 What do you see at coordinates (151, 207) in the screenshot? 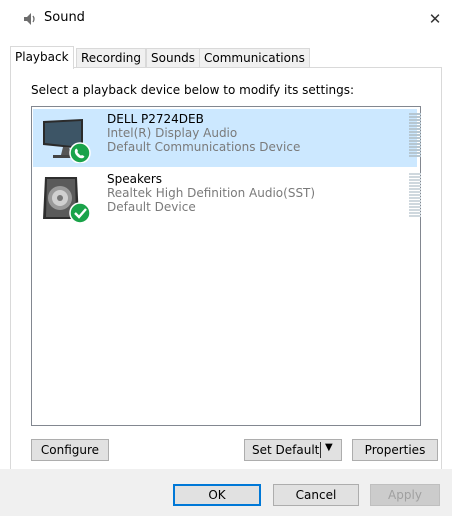
I see `device-status: Default Device` at bounding box center [151, 207].